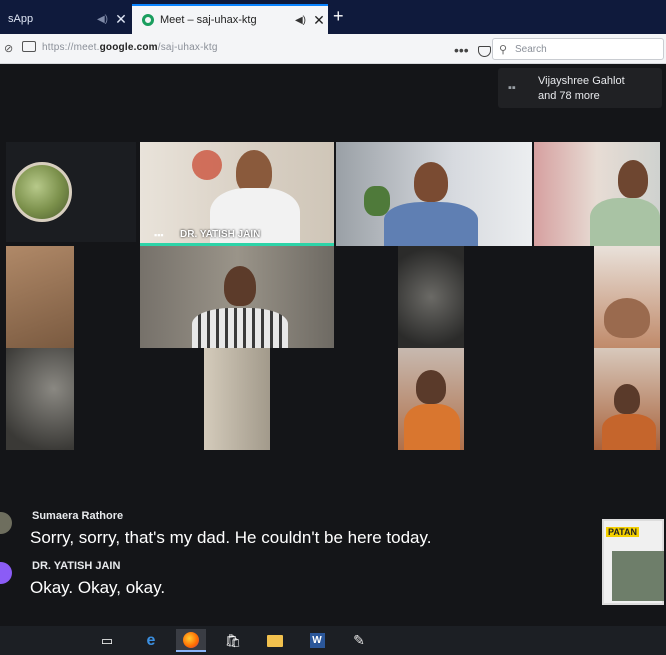 This screenshot has height=655, width=666. Describe the element at coordinates (130, 47) in the screenshot. I see `url-text: https://meet.google.com/saj-uhax-ktg` at that location.